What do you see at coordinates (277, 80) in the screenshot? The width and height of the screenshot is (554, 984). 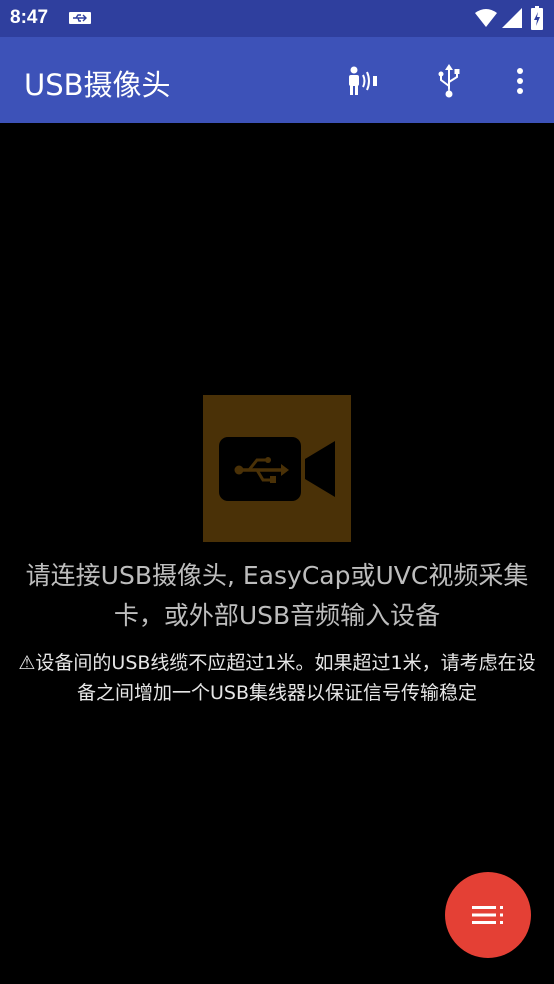 I see `app-bar: USB摄像头` at bounding box center [277, 80].